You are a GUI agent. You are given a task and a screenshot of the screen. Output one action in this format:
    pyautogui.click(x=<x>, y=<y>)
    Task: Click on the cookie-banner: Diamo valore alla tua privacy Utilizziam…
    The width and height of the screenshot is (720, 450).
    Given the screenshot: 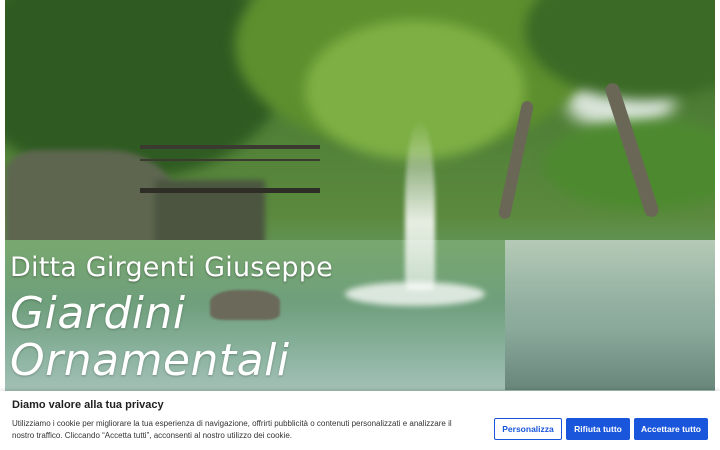 What is the action you would take?
    pyautogui.click(x=360, y=420)
    